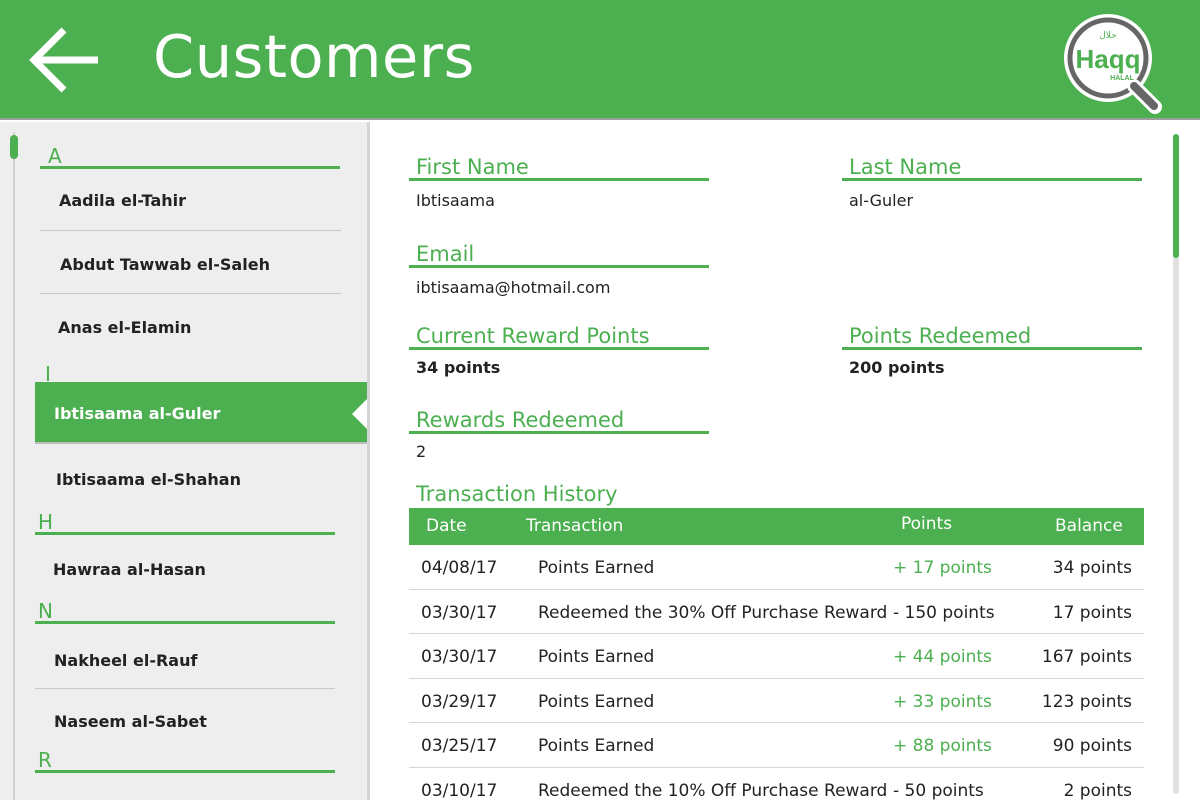  What do you see at coordinates (185, 612) in the screenshot?
I see `letter-header-n: N` at bounding box center [185, 612].